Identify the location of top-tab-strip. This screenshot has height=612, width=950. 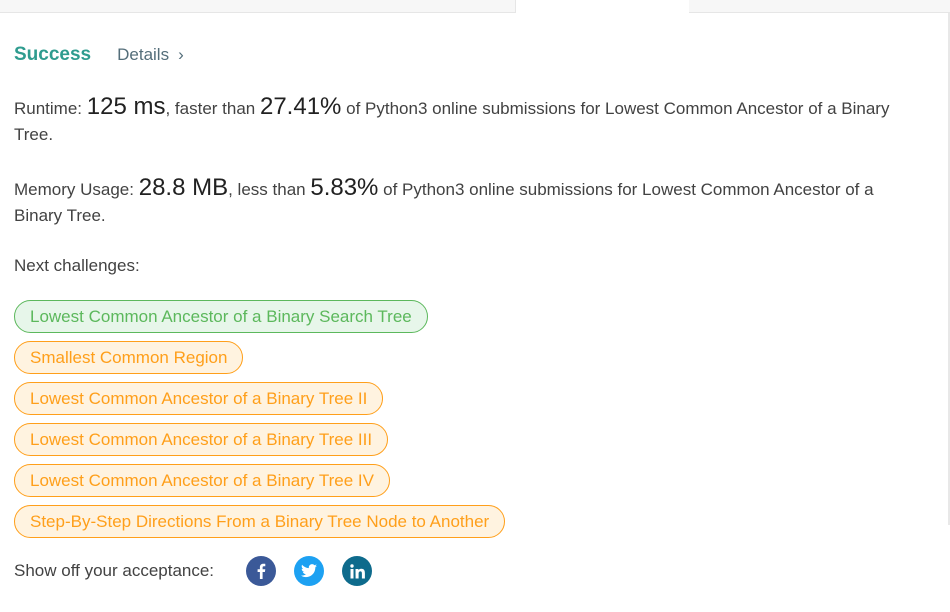
(475, 6).